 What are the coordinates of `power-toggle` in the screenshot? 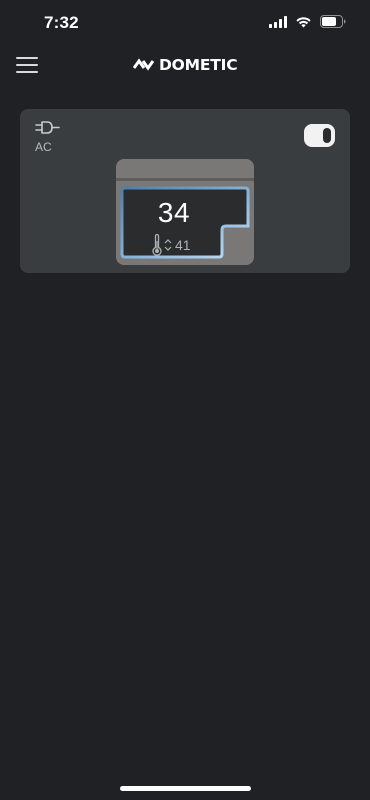 It's located at (319, 135).